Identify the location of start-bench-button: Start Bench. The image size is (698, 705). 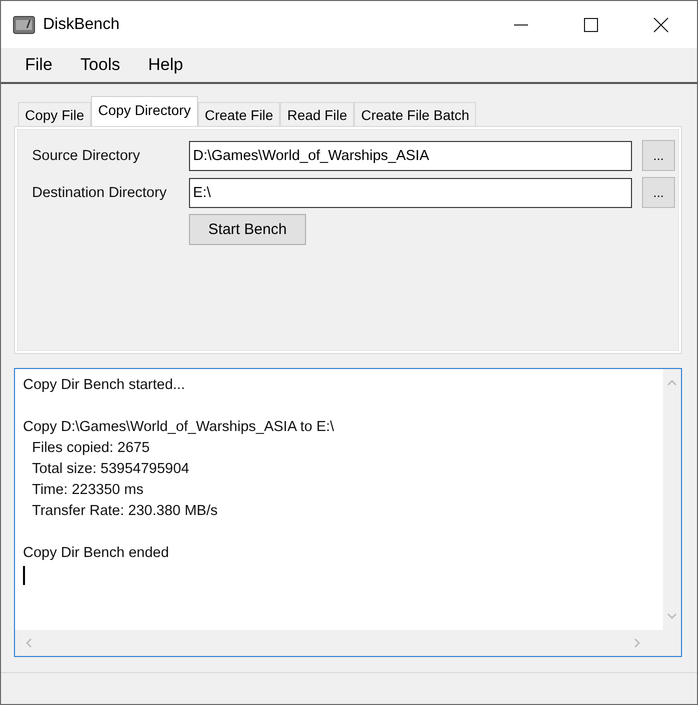
(247, 229).